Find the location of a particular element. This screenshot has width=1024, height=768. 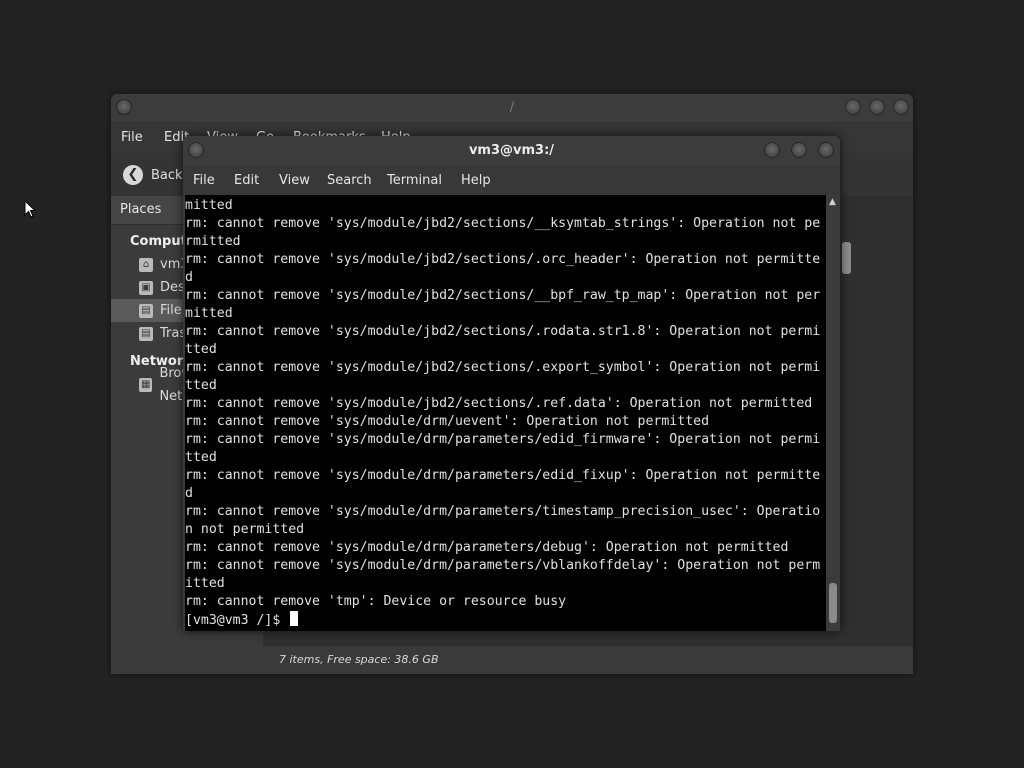

term-menu-view: View is located at coordinates (294, 180).